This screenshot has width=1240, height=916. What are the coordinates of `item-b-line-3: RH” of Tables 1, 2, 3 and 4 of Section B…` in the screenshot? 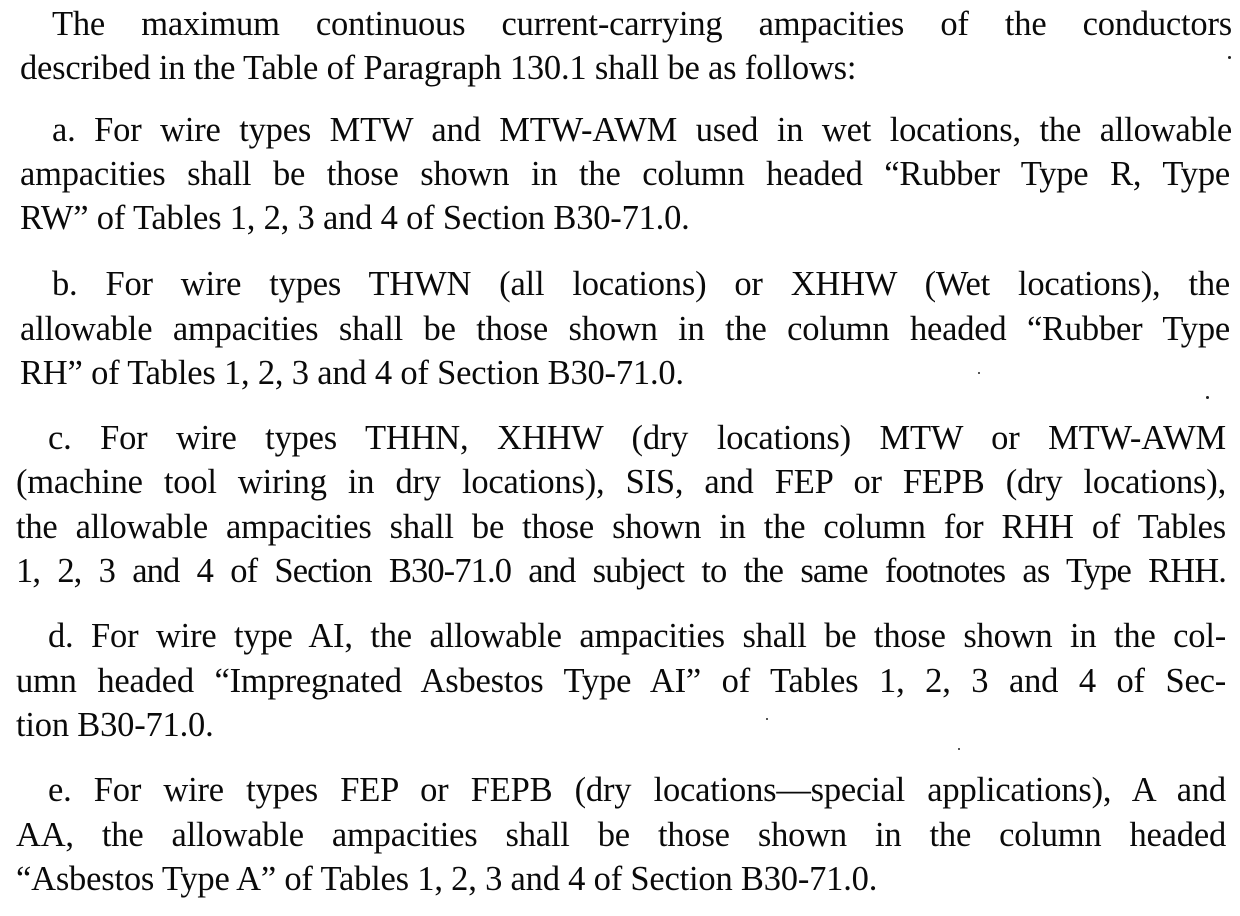 It's located at (352, 373).